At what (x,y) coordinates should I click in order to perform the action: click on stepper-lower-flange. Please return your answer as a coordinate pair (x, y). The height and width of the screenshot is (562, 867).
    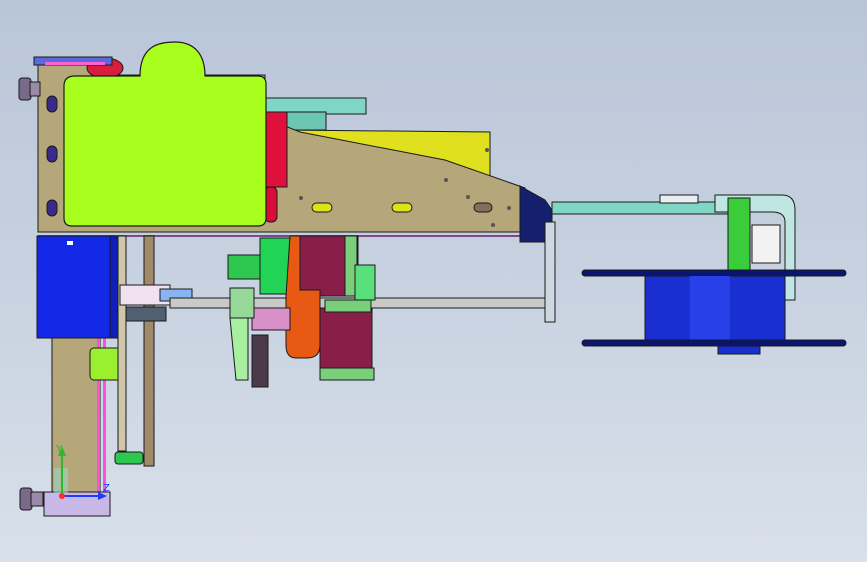
    Looking at the image, I should click on (347, 374).